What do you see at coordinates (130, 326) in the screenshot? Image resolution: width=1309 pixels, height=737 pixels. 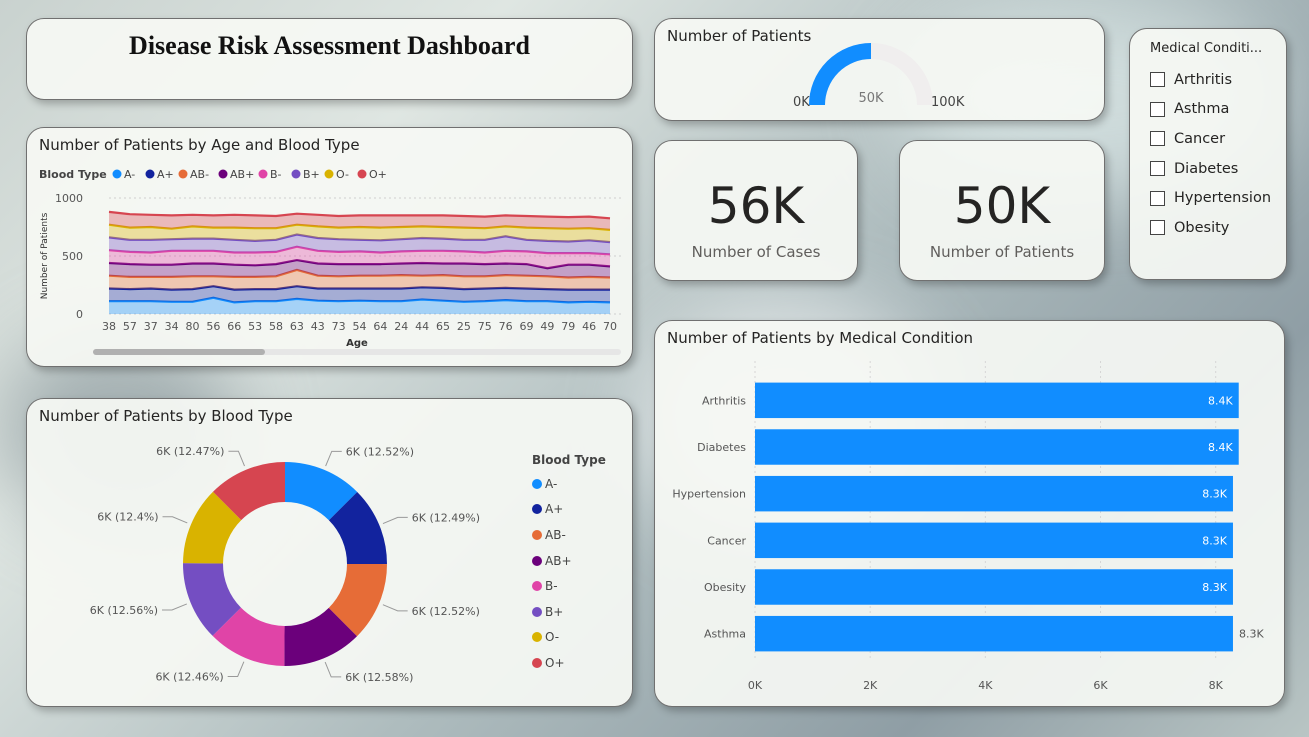 I see `x-tick-label: 57` at bounding box center [130, 326].